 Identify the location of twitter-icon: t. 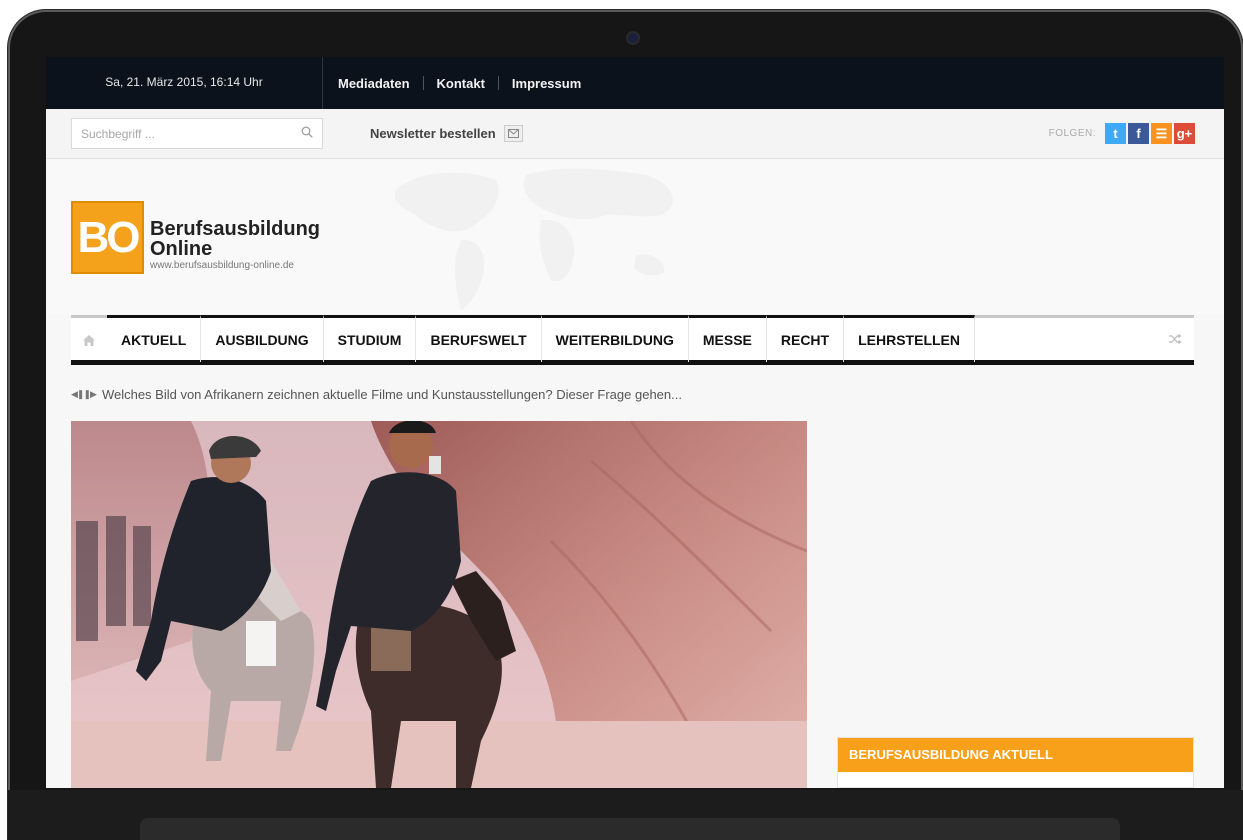
(1115, 133).